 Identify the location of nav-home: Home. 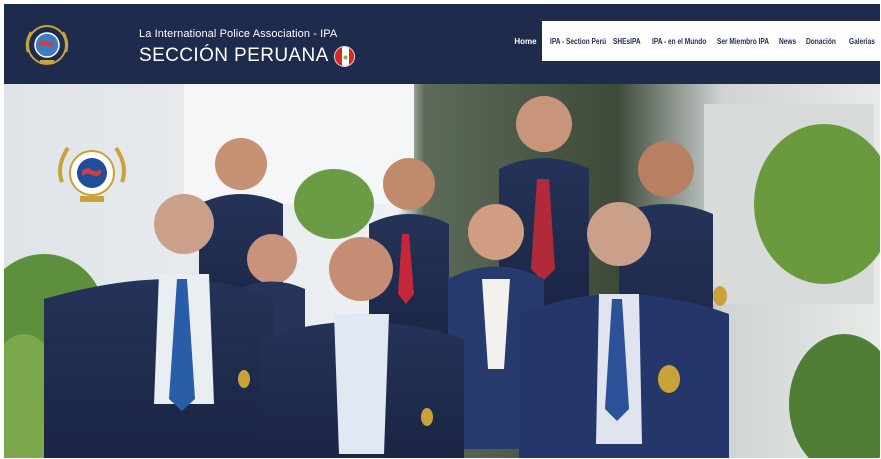
(525, 41).